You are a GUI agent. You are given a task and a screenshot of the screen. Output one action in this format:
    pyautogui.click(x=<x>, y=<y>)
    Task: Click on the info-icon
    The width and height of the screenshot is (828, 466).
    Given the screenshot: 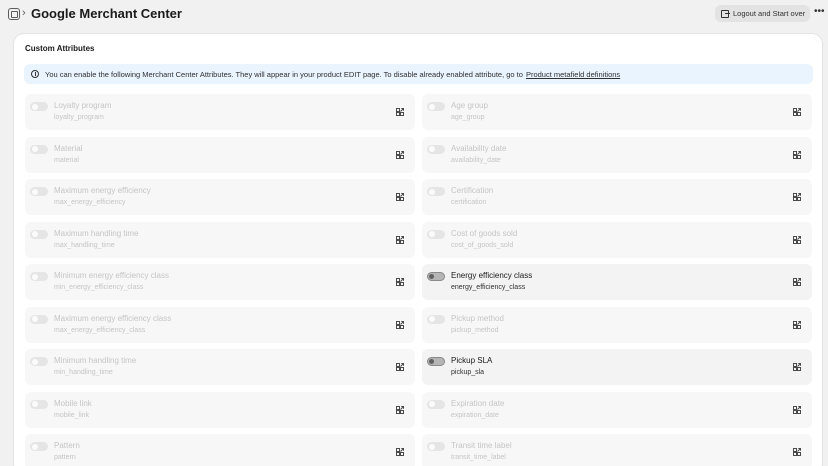 What is the action you would take?
    pyautogui.click(x=35, y=74)
    